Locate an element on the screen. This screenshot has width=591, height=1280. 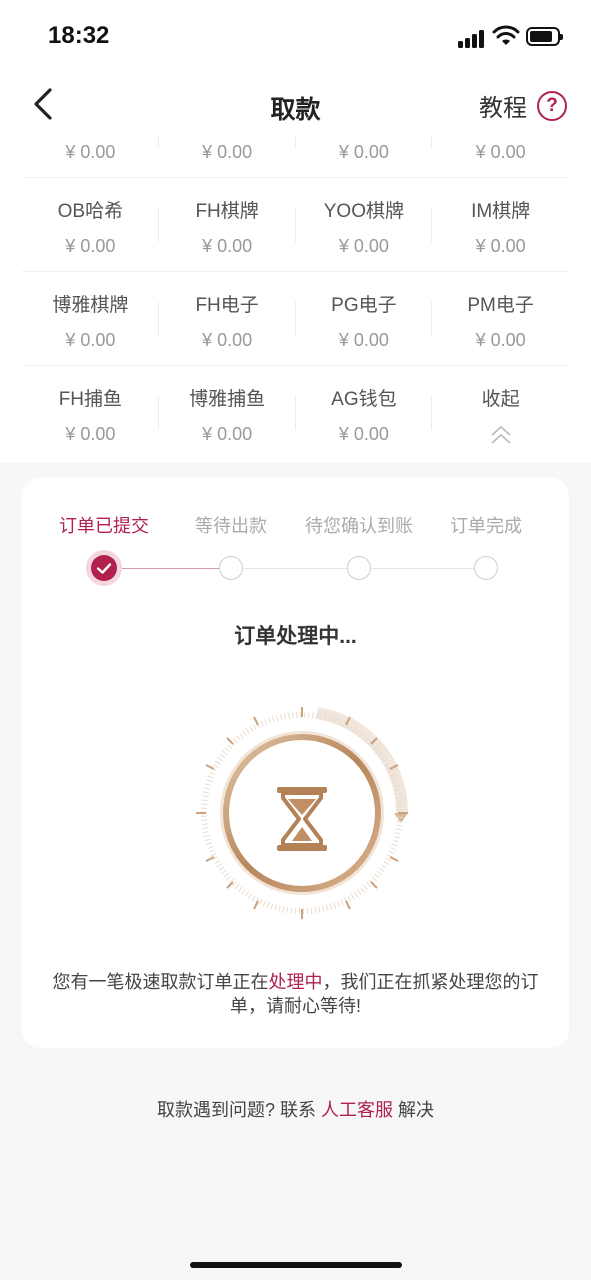
tutorial-button: 教程 ? is located at coordinates (523, 105).